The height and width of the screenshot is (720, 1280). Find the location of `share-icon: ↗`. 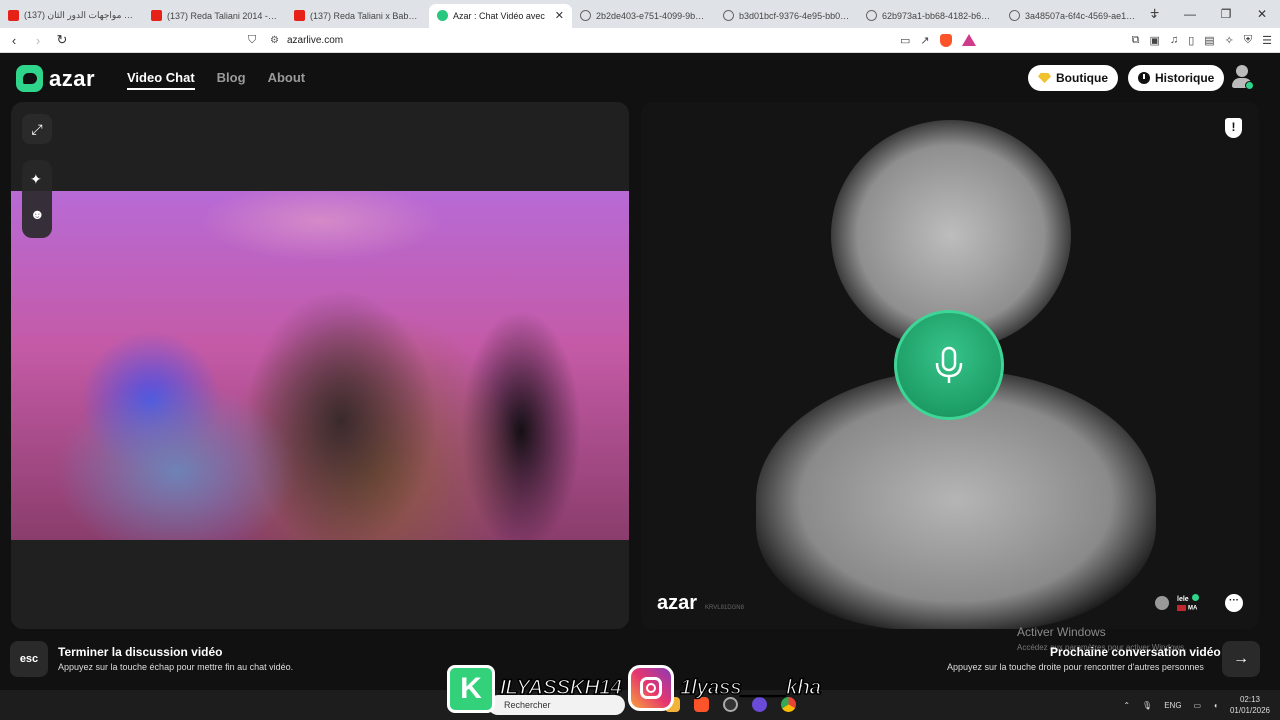

share-icon: ↗ is located at coordinates (924, 40).